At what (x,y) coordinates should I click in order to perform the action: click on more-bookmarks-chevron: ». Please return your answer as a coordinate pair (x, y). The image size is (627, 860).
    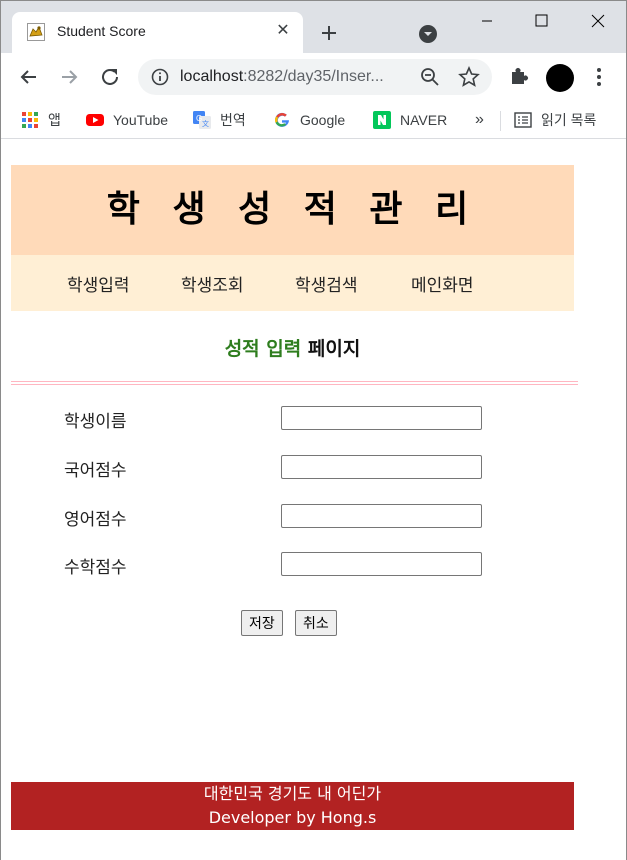
    Looking at the image, I should click on (479, 120).